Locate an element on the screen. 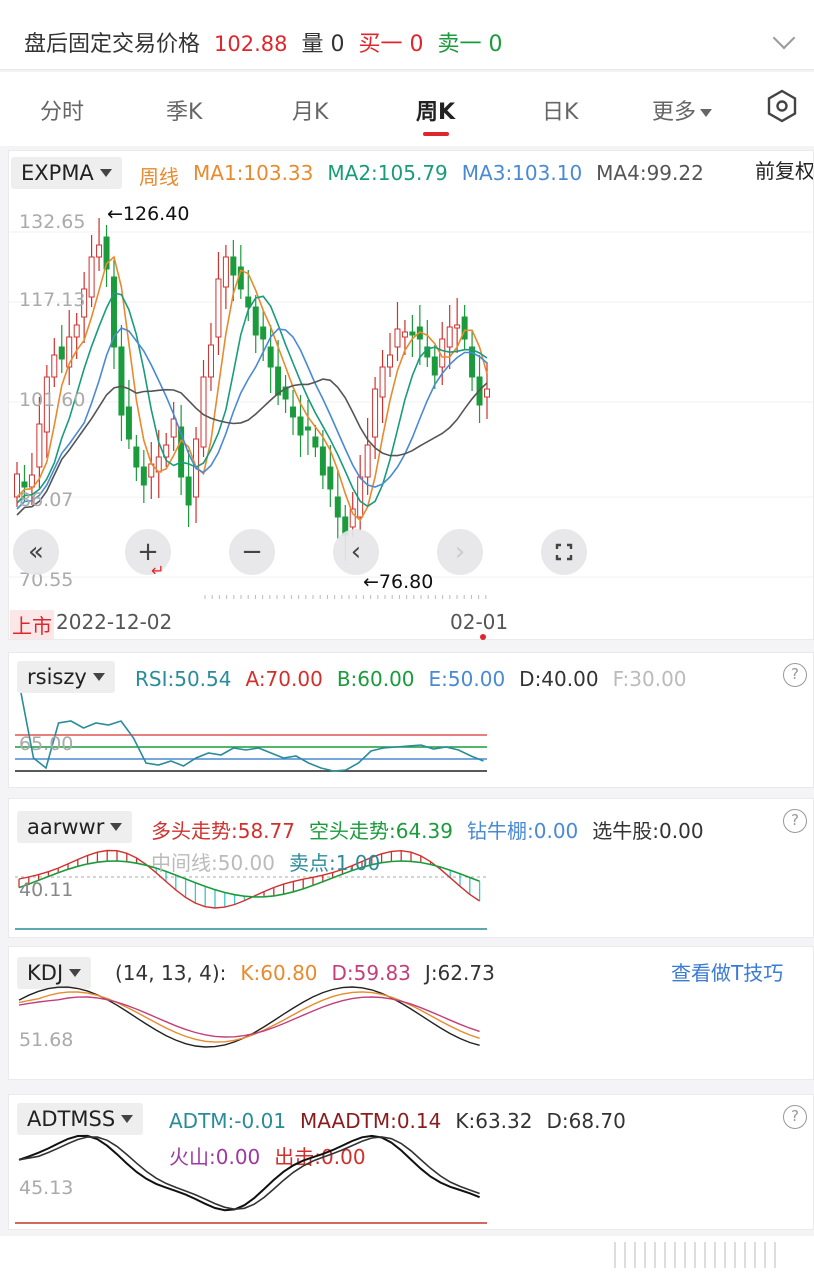 The width and height of the screenshot is (814, 1280). ask-value: 卖一 0 is located at coordinates (470, 44).